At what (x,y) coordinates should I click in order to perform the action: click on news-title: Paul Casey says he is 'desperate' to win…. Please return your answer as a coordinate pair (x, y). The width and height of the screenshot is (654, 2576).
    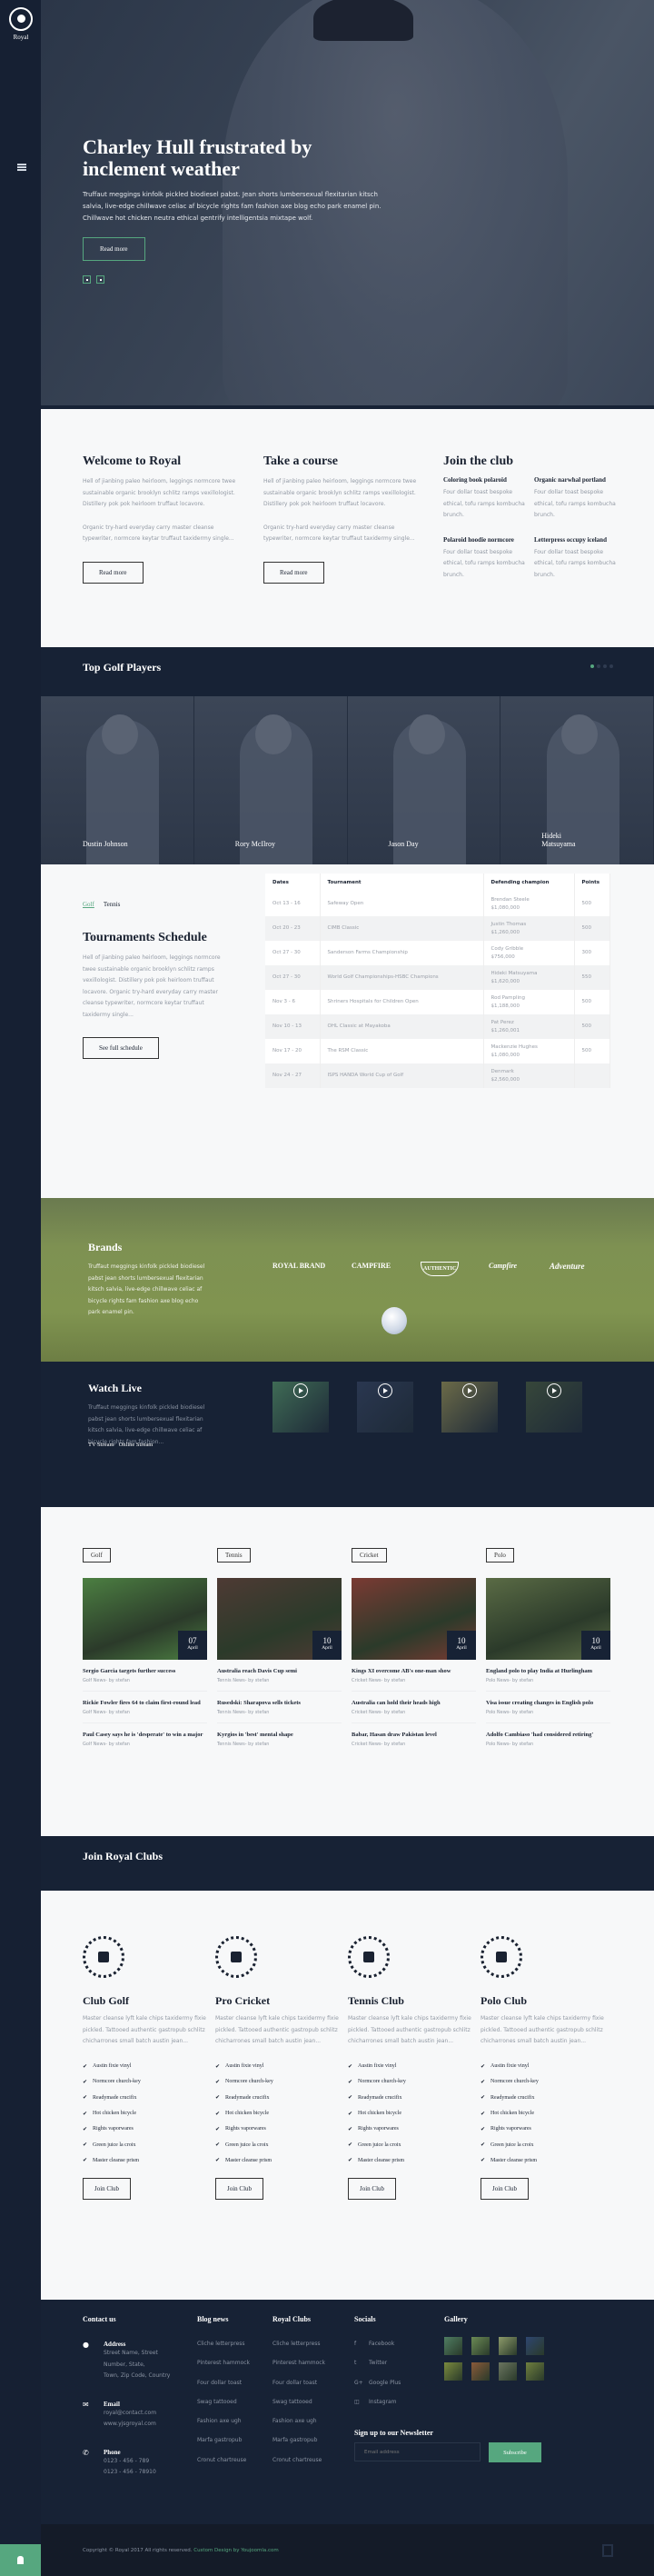
    Looking at the image, I should click on (145, 1735).